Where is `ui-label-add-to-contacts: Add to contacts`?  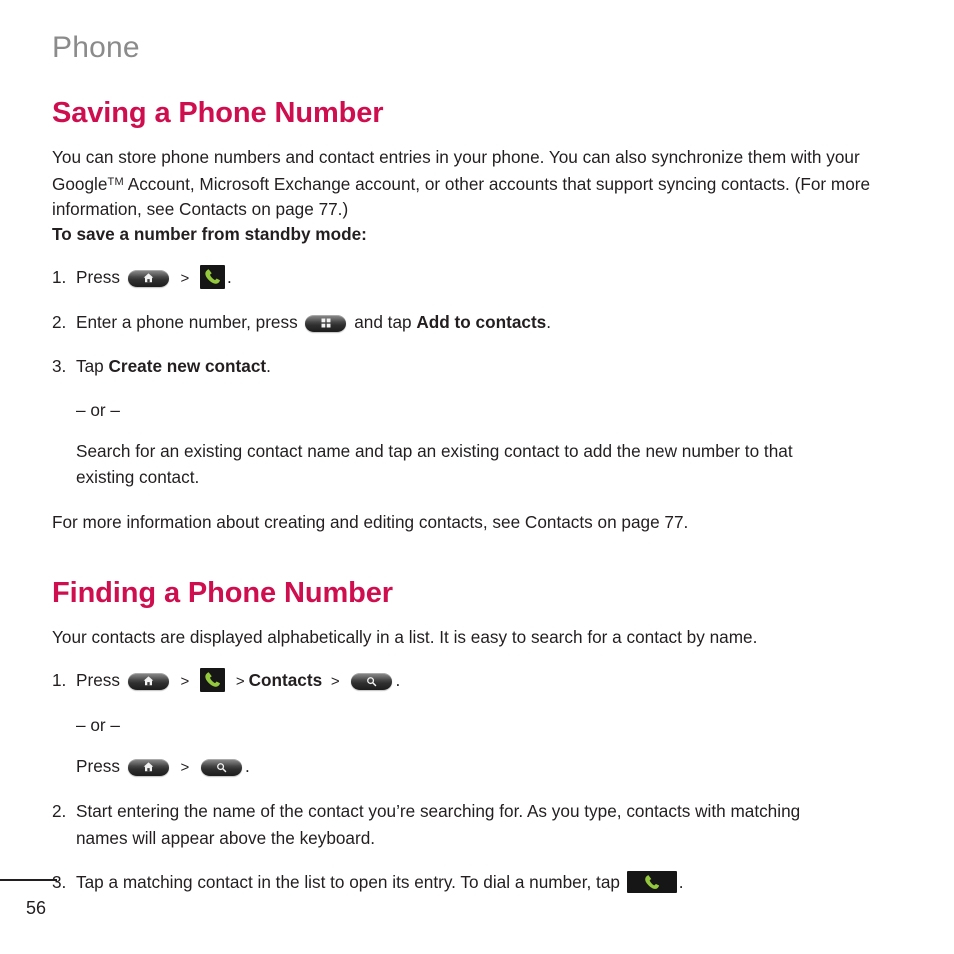
ui-label-add-to-contacts: Add to contacts is located at coordinates (481, 321).